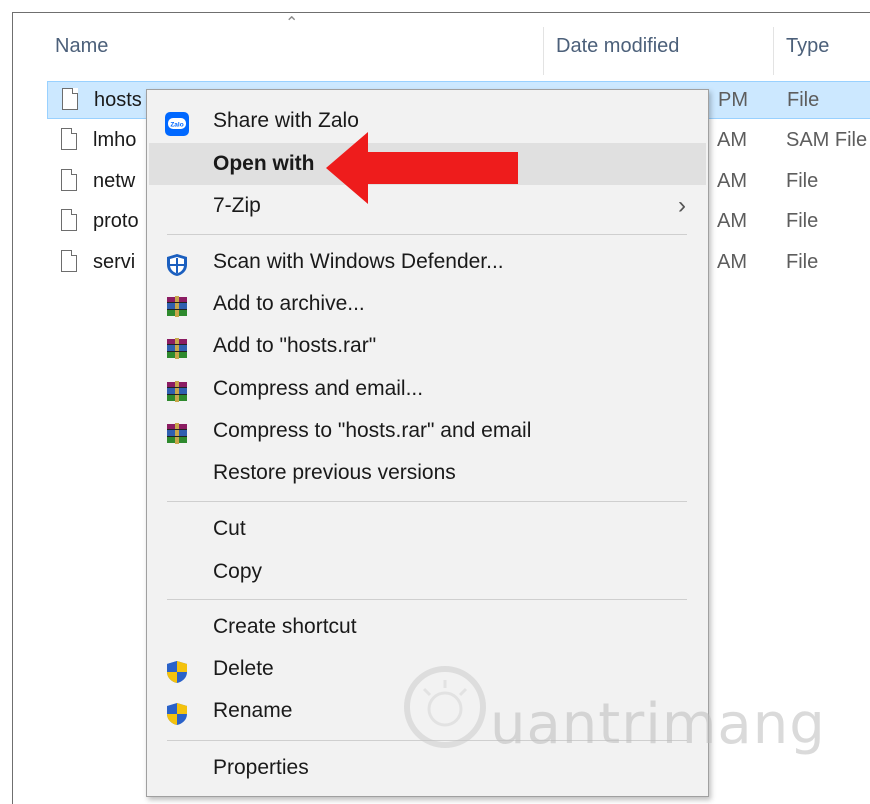  What do you see at coordinates (733, 100) in the screenshot?
I see `file-date: PM` at bounding box center [733, 100].